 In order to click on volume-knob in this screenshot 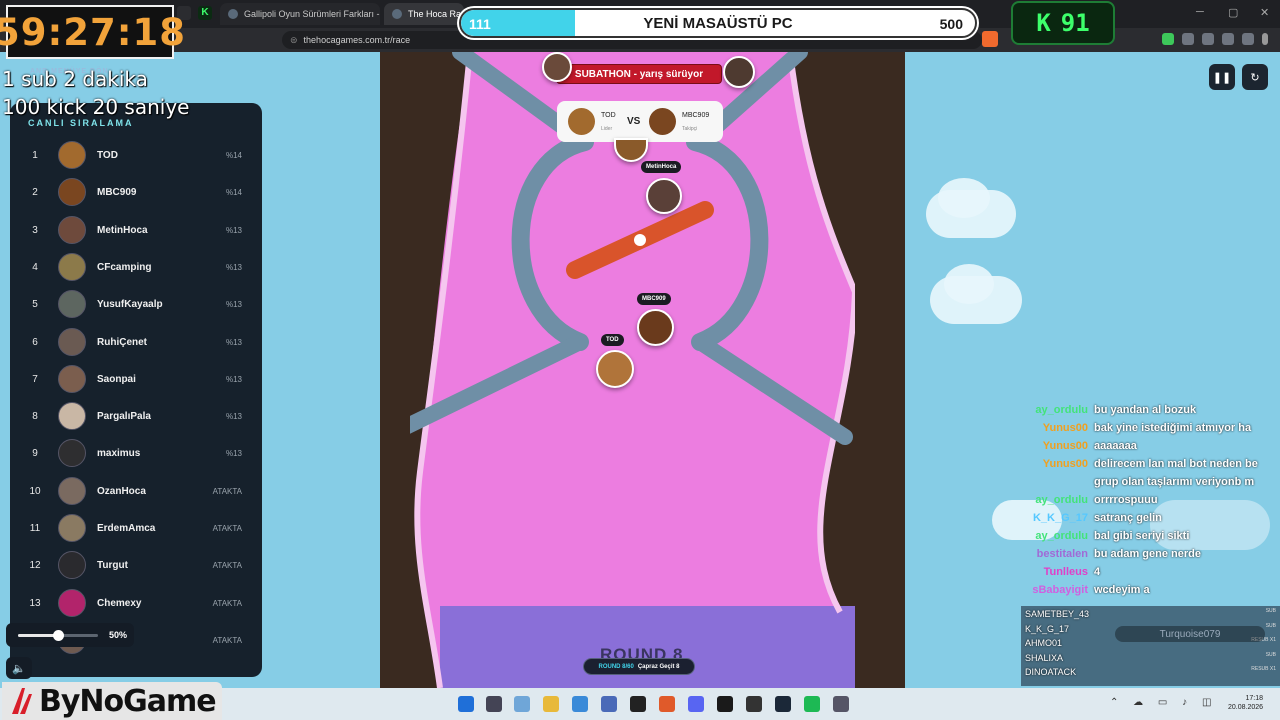, I will do `click(58, 635)`.